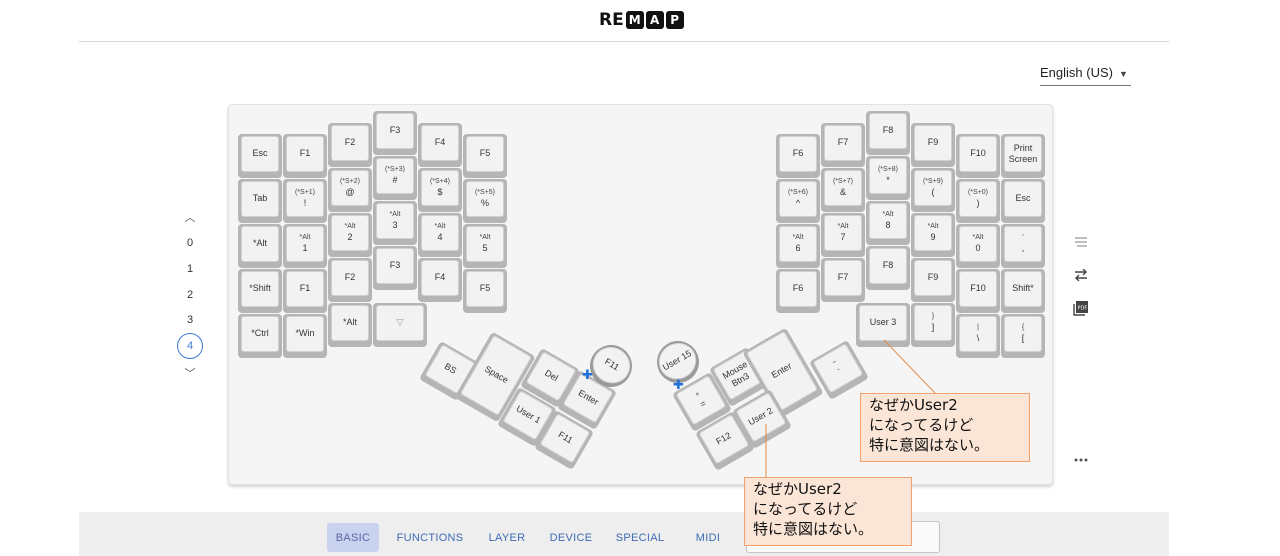  Describe the element at coordinates (1081, 275) in the screenshot. I see `swap-icon` at that location.